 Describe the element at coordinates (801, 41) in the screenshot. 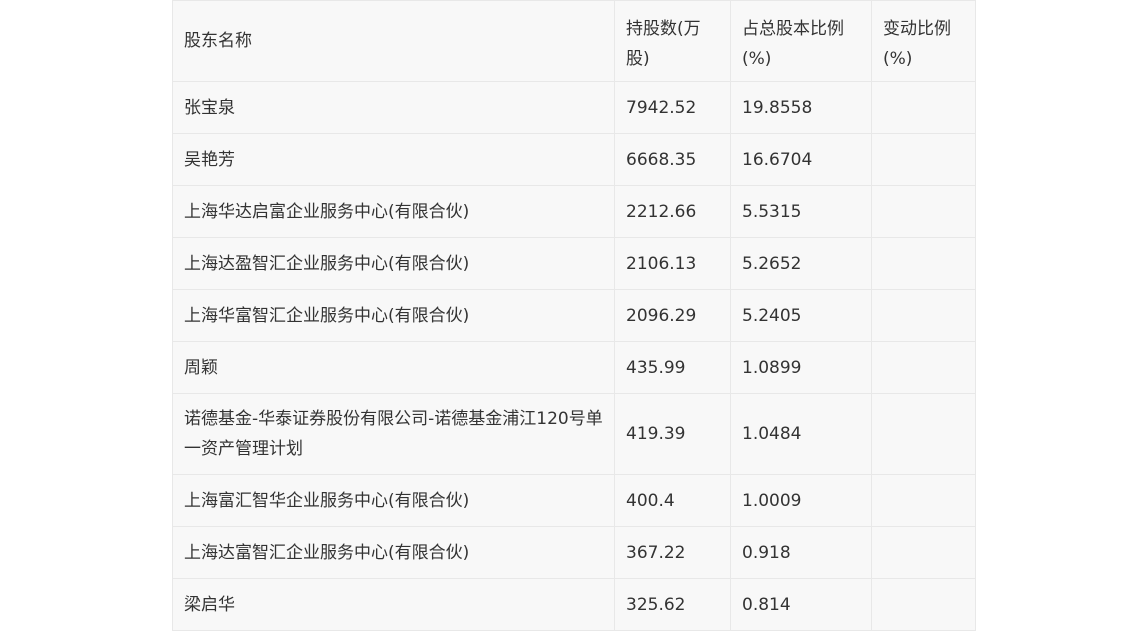

I see `header-share-ratio: 占总股本比例(%)` at that location.